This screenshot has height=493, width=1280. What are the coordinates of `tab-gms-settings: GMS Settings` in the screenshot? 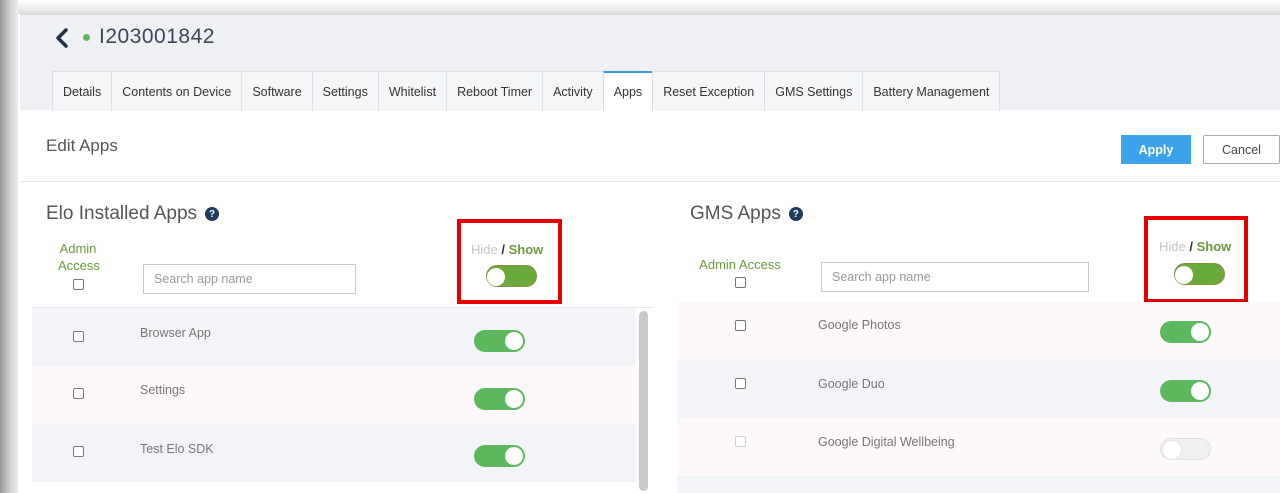 It's located at (813, 91).